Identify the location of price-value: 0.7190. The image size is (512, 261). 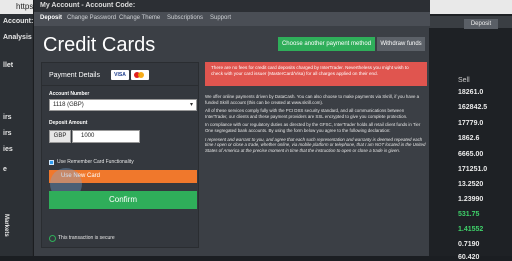
(468, 244).